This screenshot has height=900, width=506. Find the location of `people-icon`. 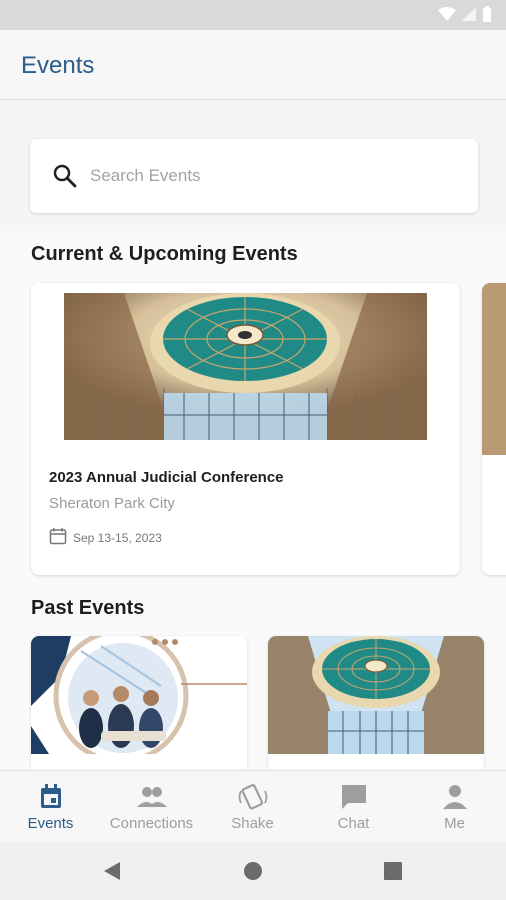

people-icon is located at coordinates (152, 797).